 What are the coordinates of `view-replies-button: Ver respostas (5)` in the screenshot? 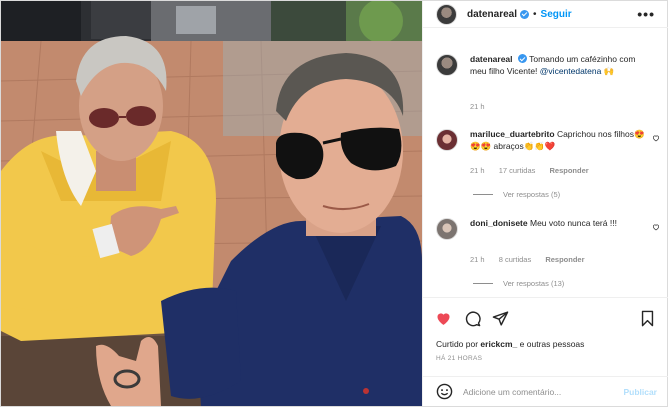 It's located at (516, 194).